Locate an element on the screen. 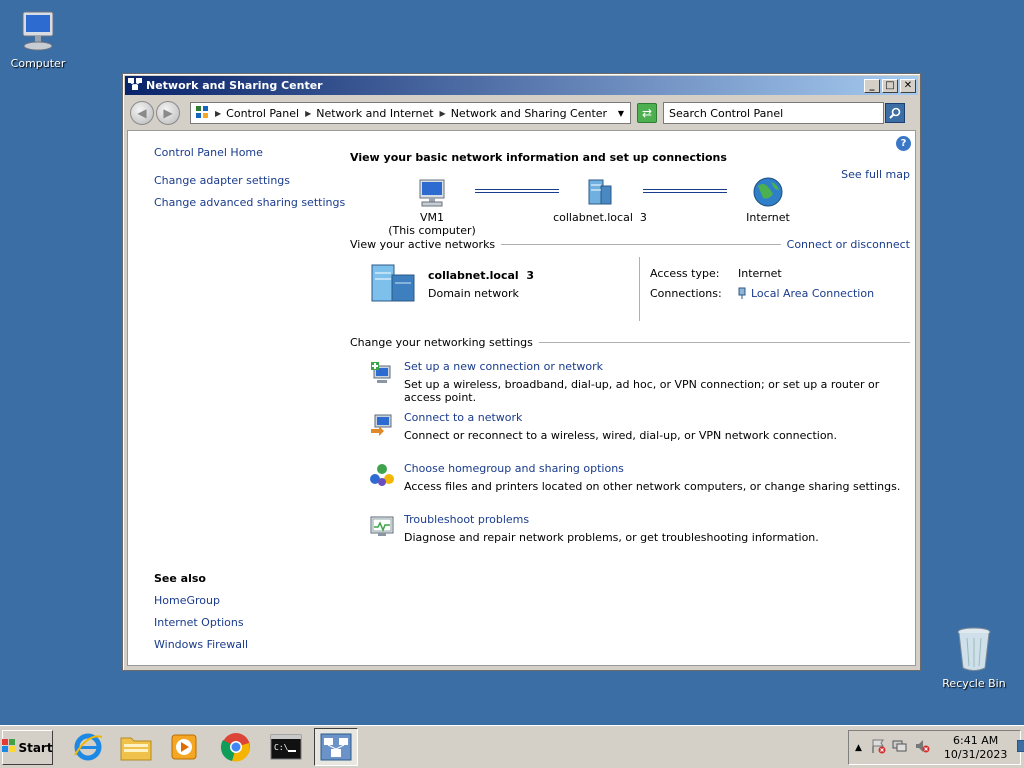  internet-explorer-icon is located at coordinates (88, 747).